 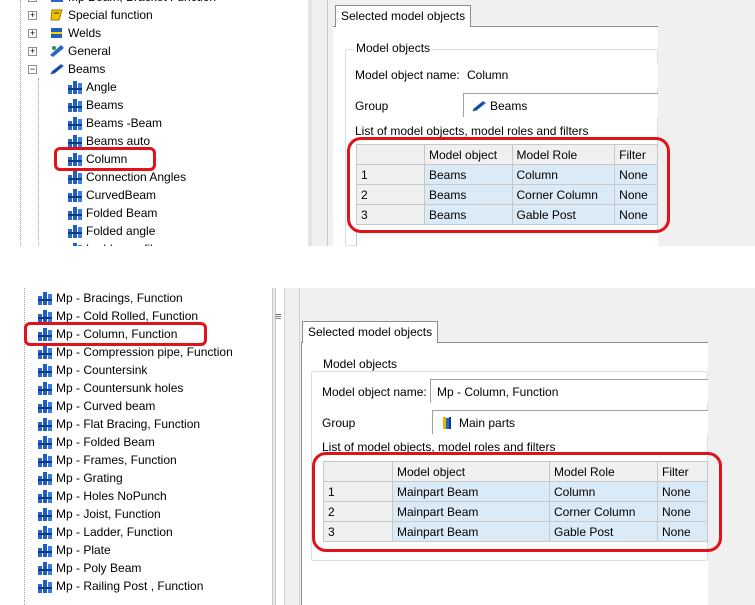 What do you see at coordinates (122, 213) in the screenshot?
I see `tree-item-label: Folded Beam` at bounding box center [122, 213].